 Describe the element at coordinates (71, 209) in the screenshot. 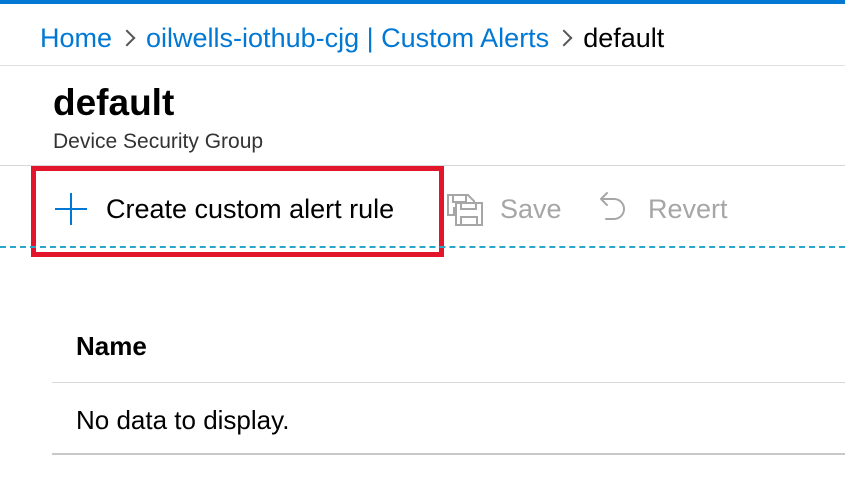

I see `plus-icon` at that location.